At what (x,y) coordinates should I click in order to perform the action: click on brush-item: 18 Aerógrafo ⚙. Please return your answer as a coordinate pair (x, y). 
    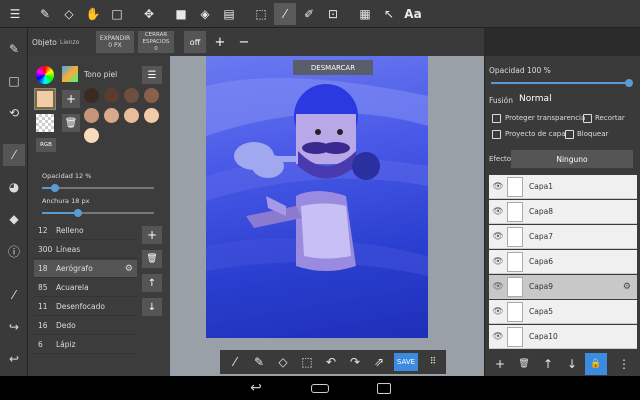
    Looking at the image, I should click on (85, 269).